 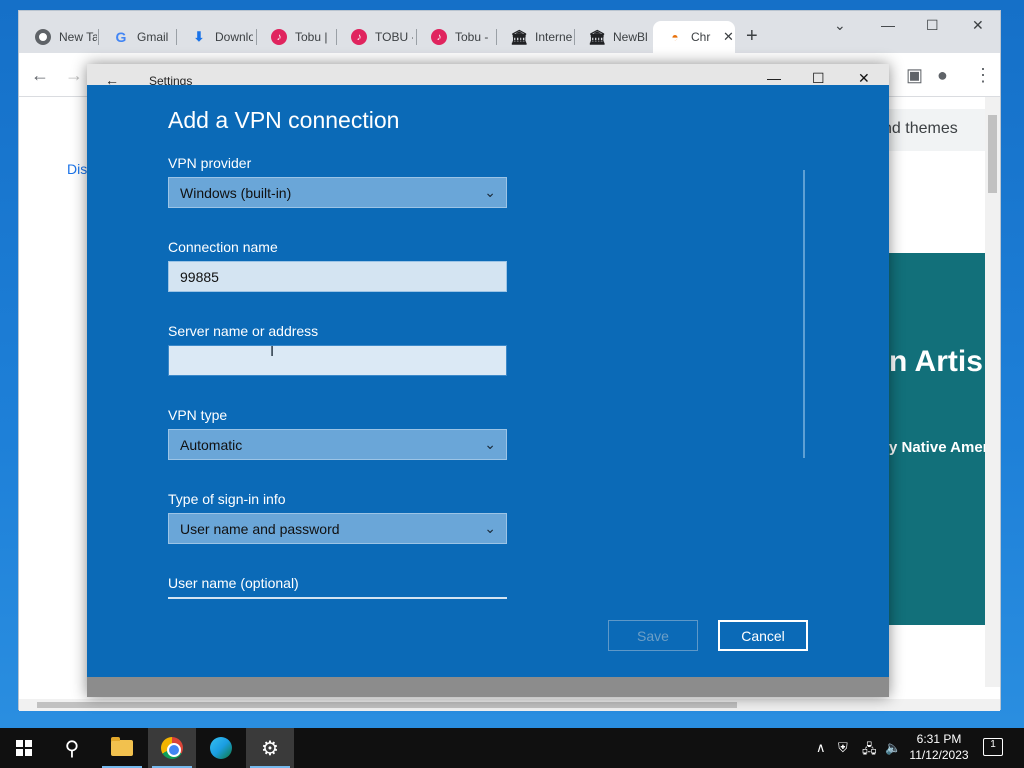 I want to click on profile-icon: ●, so click(x=942, y=75).